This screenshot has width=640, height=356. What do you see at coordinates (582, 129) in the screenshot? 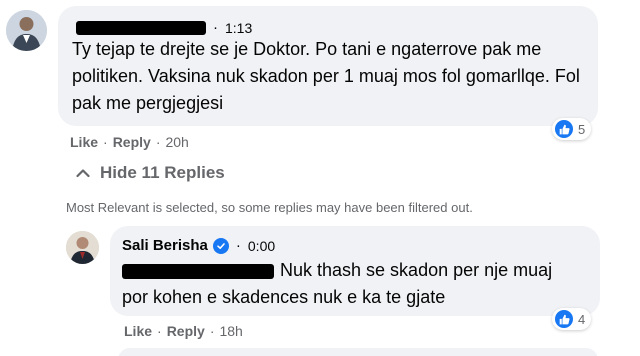
I see `comment-reaction-count: 5` at bounding box center [582, 129].